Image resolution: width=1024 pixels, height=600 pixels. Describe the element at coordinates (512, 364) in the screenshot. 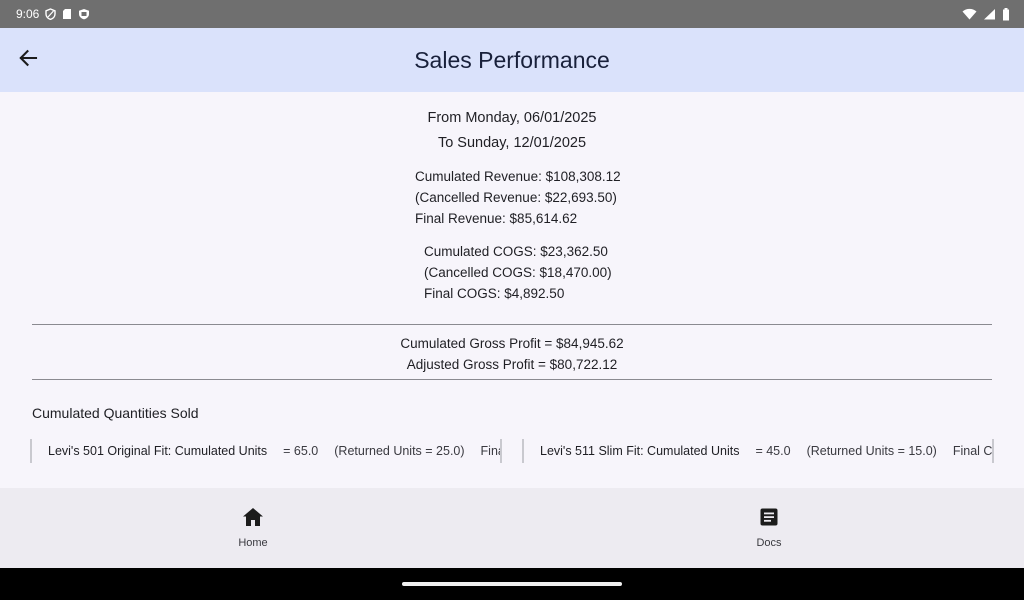

I see `adjusted-gross-profit: Adjusted Gross Profit = $80,722.12` at that location.